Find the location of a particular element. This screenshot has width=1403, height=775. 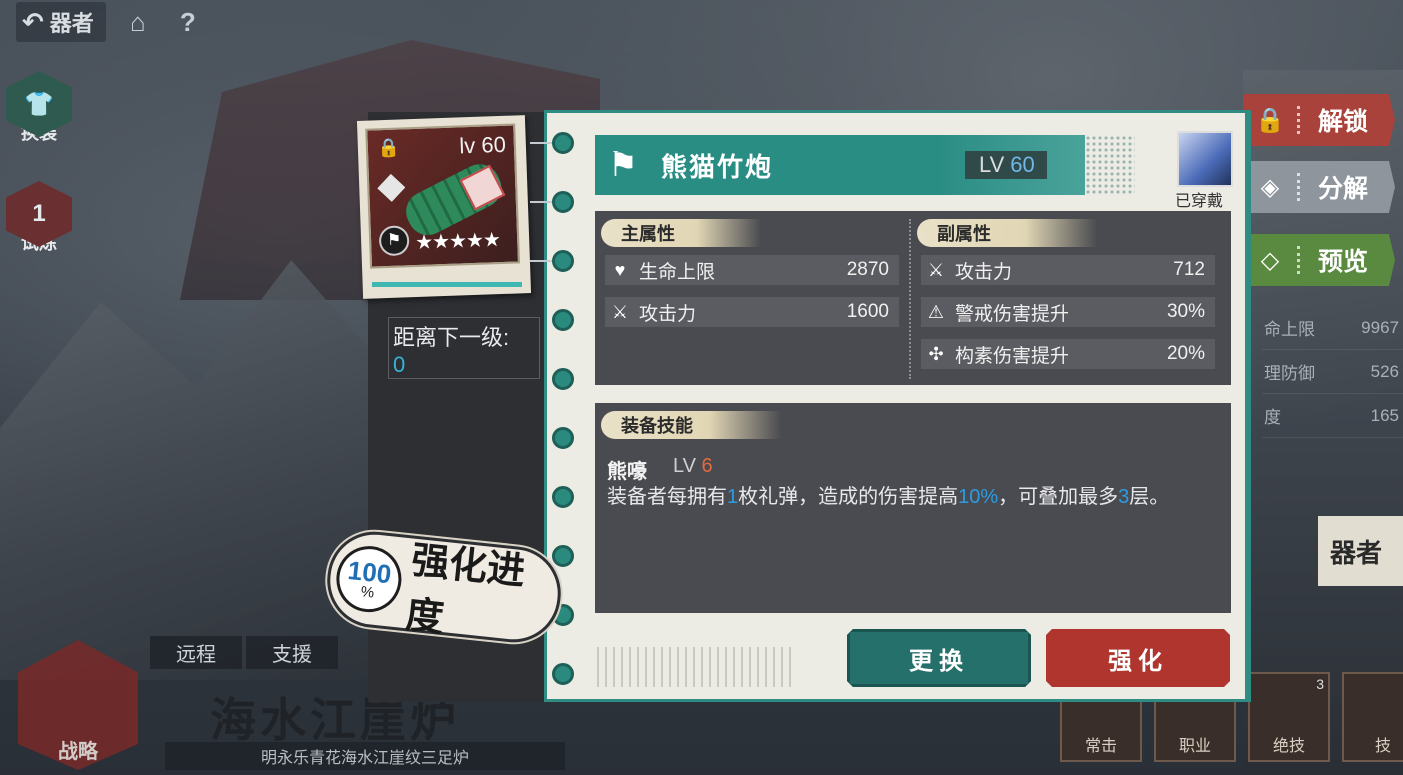

heart-count: 1 is located at coordinates (39, 213).